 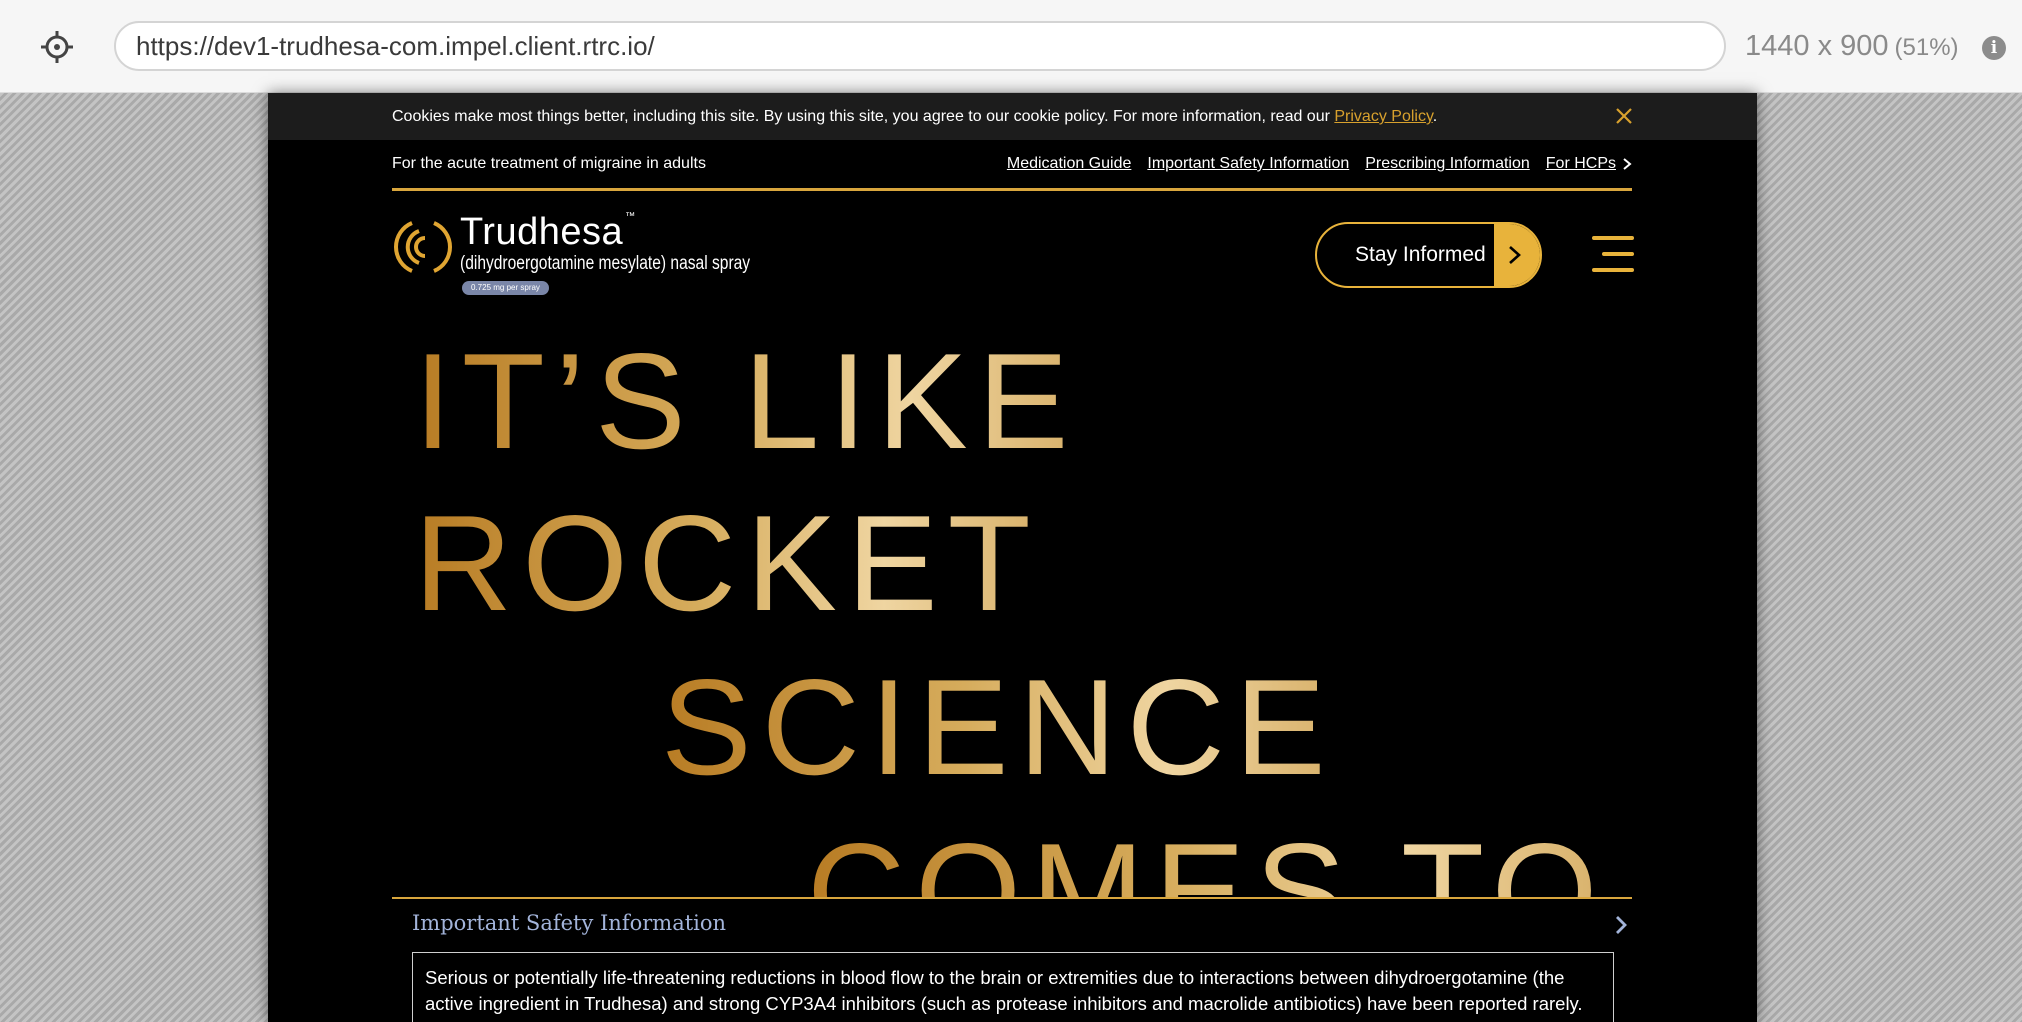 I want to click on dose-badge: 0.725 mg per spray, so click(x=505, y=288).